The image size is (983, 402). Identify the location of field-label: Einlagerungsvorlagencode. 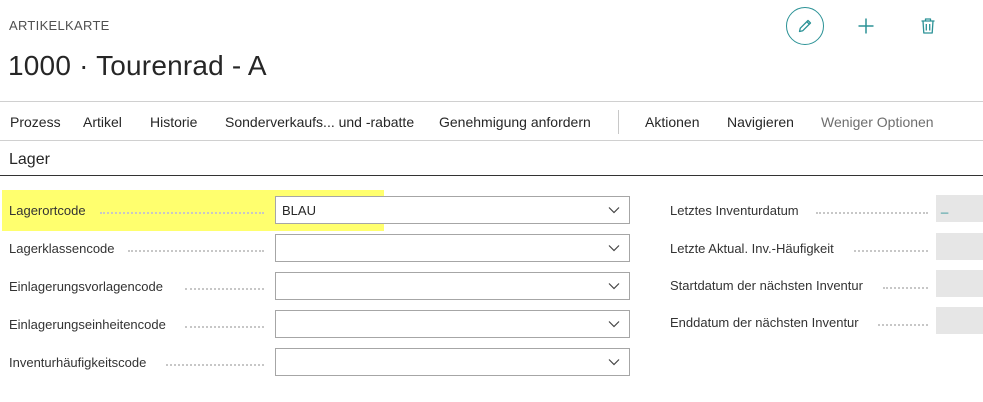
(86, 286).